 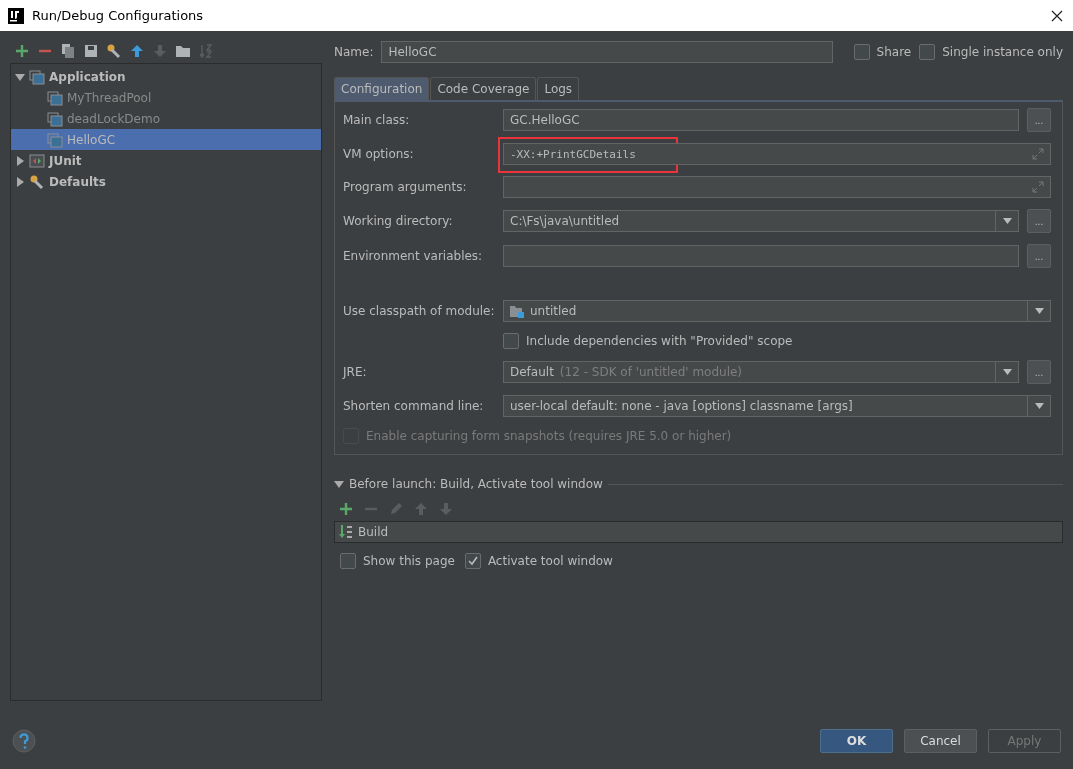 What do you see at coordinates (378, 154) in the screenshot?
I see `field-label: VM options:` at bounding box center [378, 154].